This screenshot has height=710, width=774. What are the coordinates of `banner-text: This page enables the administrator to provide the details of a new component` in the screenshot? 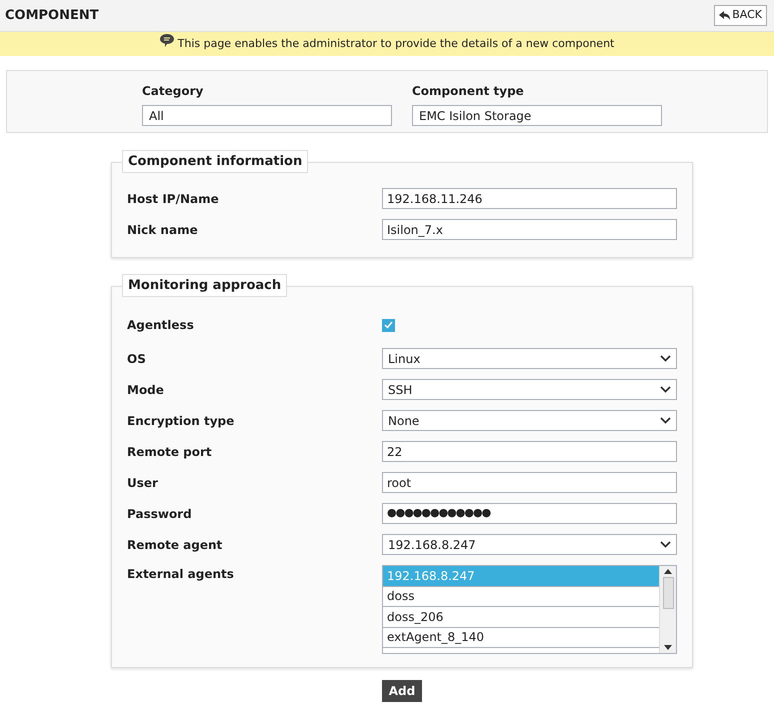 It's located at (396, 44).